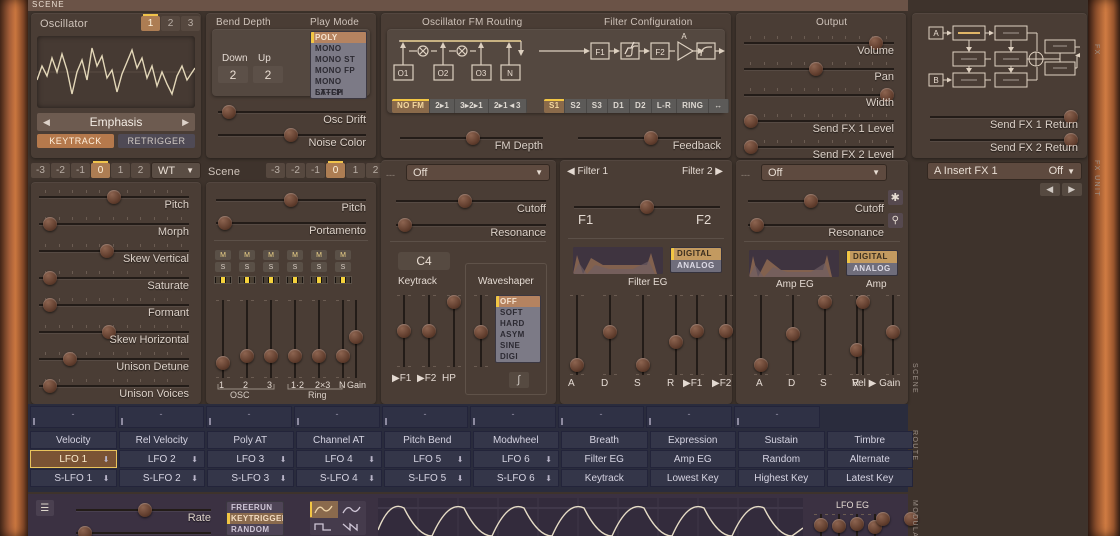  I want to click on osc-drift-slider: Osc Drift, so click(292, 115).